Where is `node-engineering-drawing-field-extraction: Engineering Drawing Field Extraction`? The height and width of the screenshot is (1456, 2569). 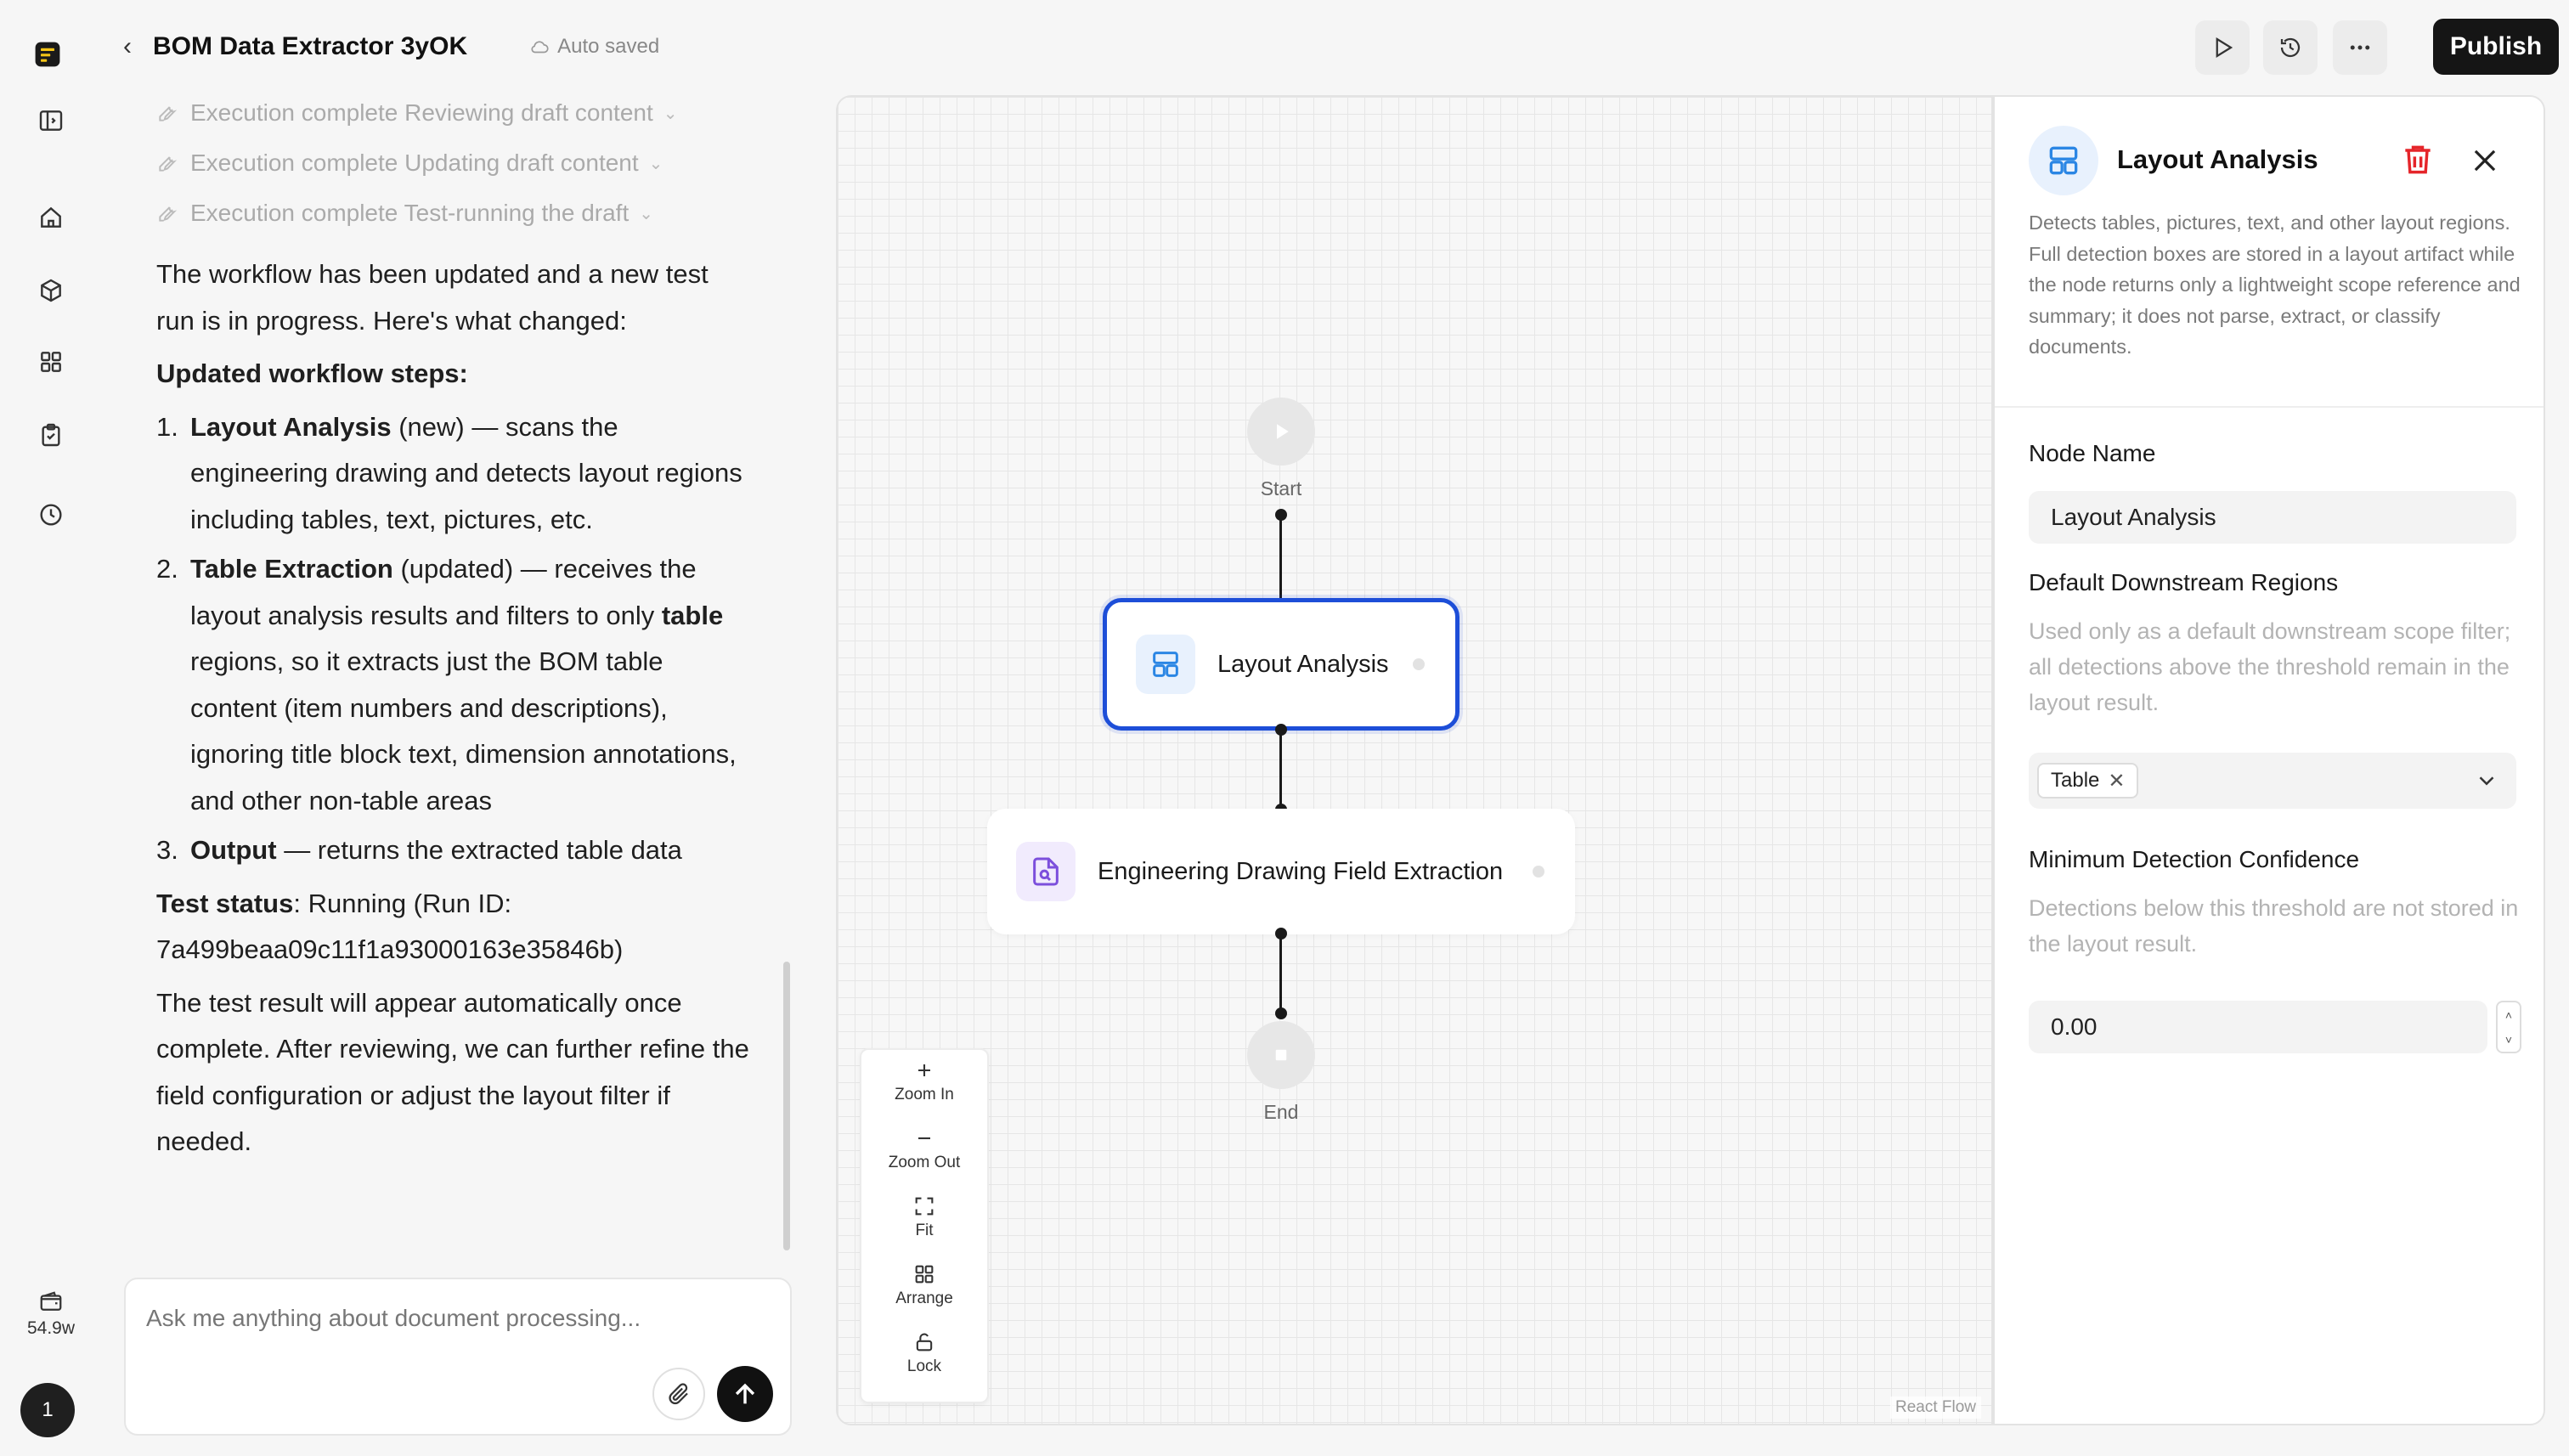 node-engineering-drawing-field-extraction: Engineering Drawing Field Extraction is located at coordinates (1281, 872).